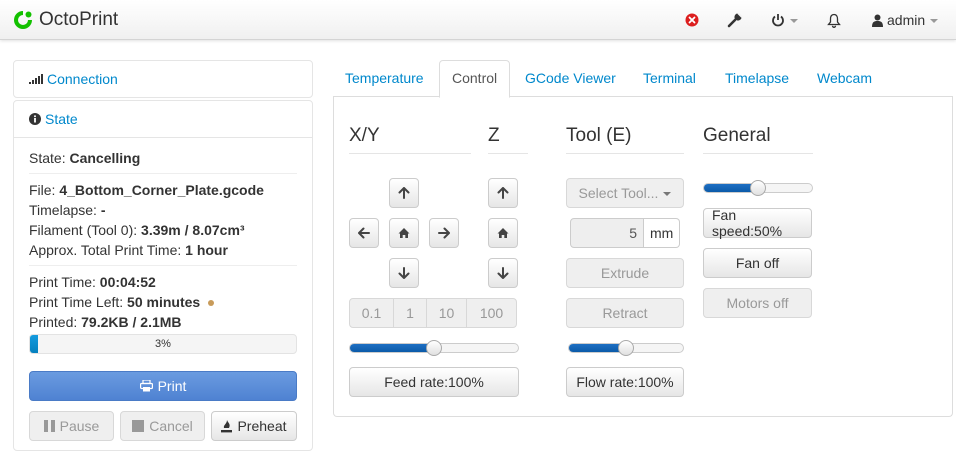 This screenshot has height=453, width=956. Describe the element at coordinates (137, 230) in the screenshot. I see `filament-line: Filament (Tool 0): 3.39m / 8.07cm³` at that location.